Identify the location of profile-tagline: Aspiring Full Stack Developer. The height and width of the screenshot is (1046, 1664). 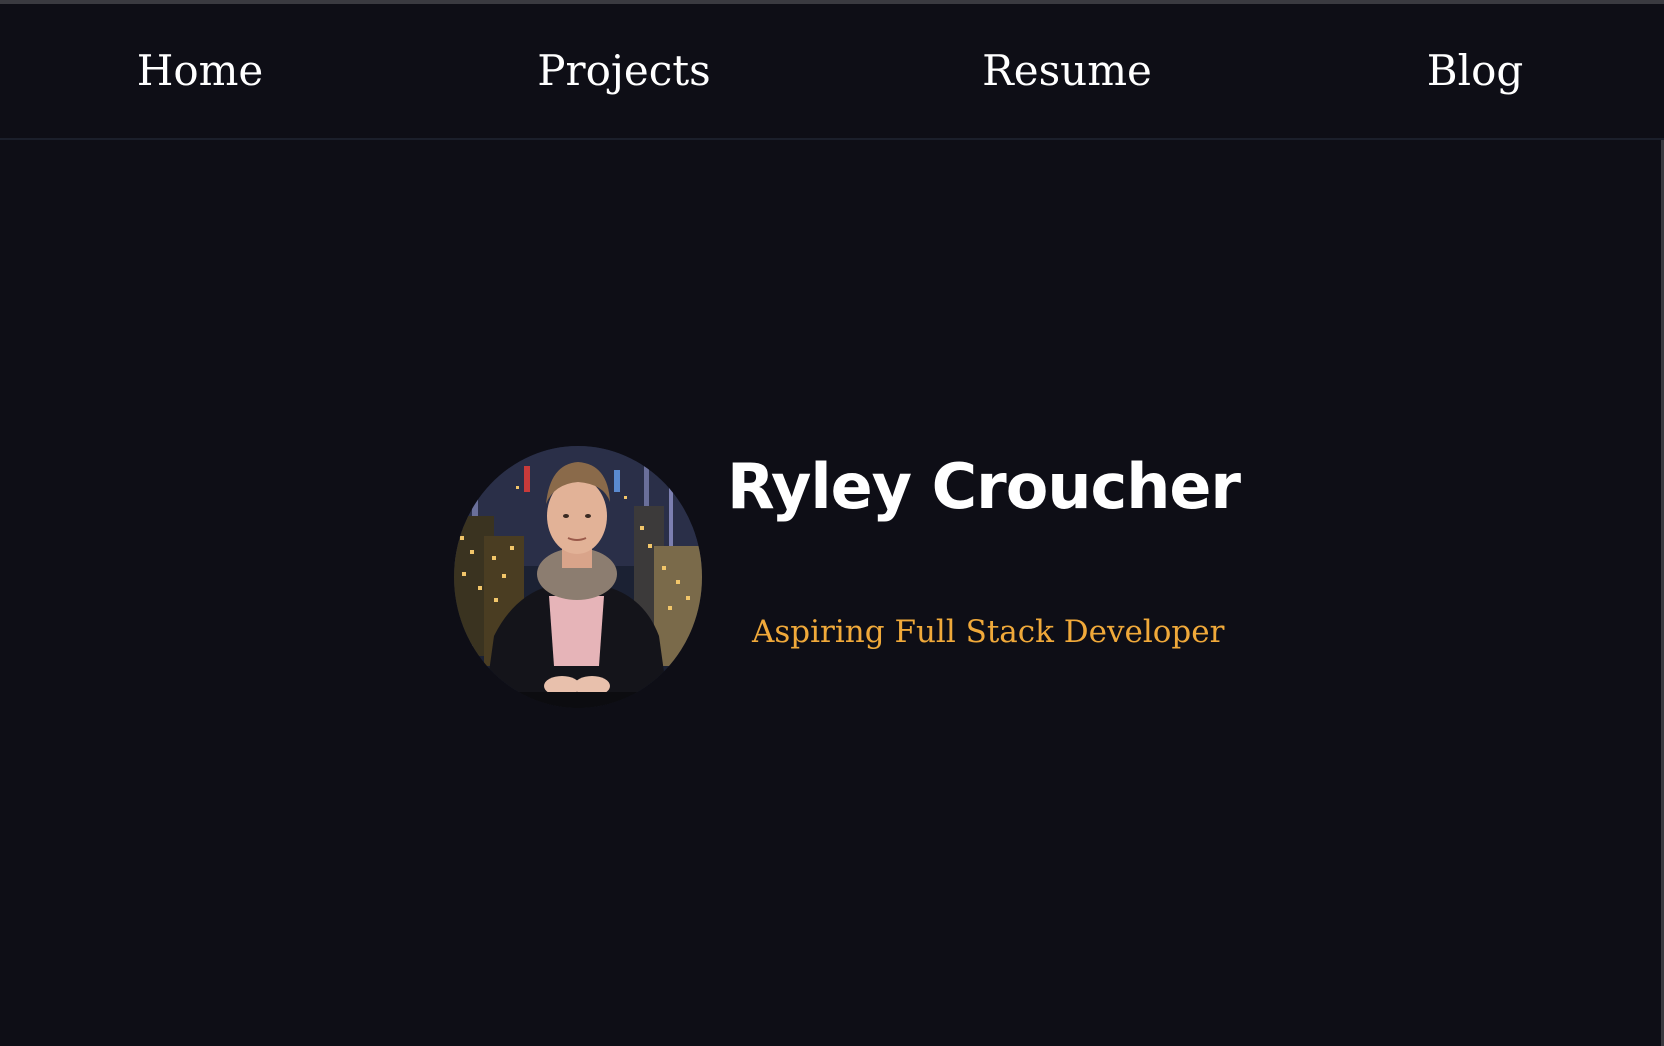
(988, 632).